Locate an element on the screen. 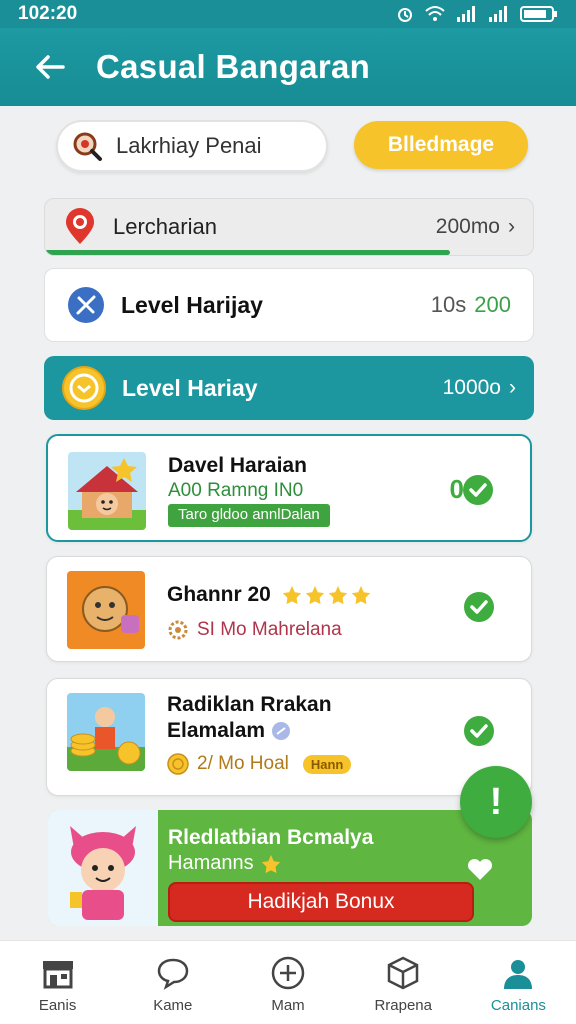 This screenshot has height=1024, width=576. user-icon is located at coordinates (518, 974).